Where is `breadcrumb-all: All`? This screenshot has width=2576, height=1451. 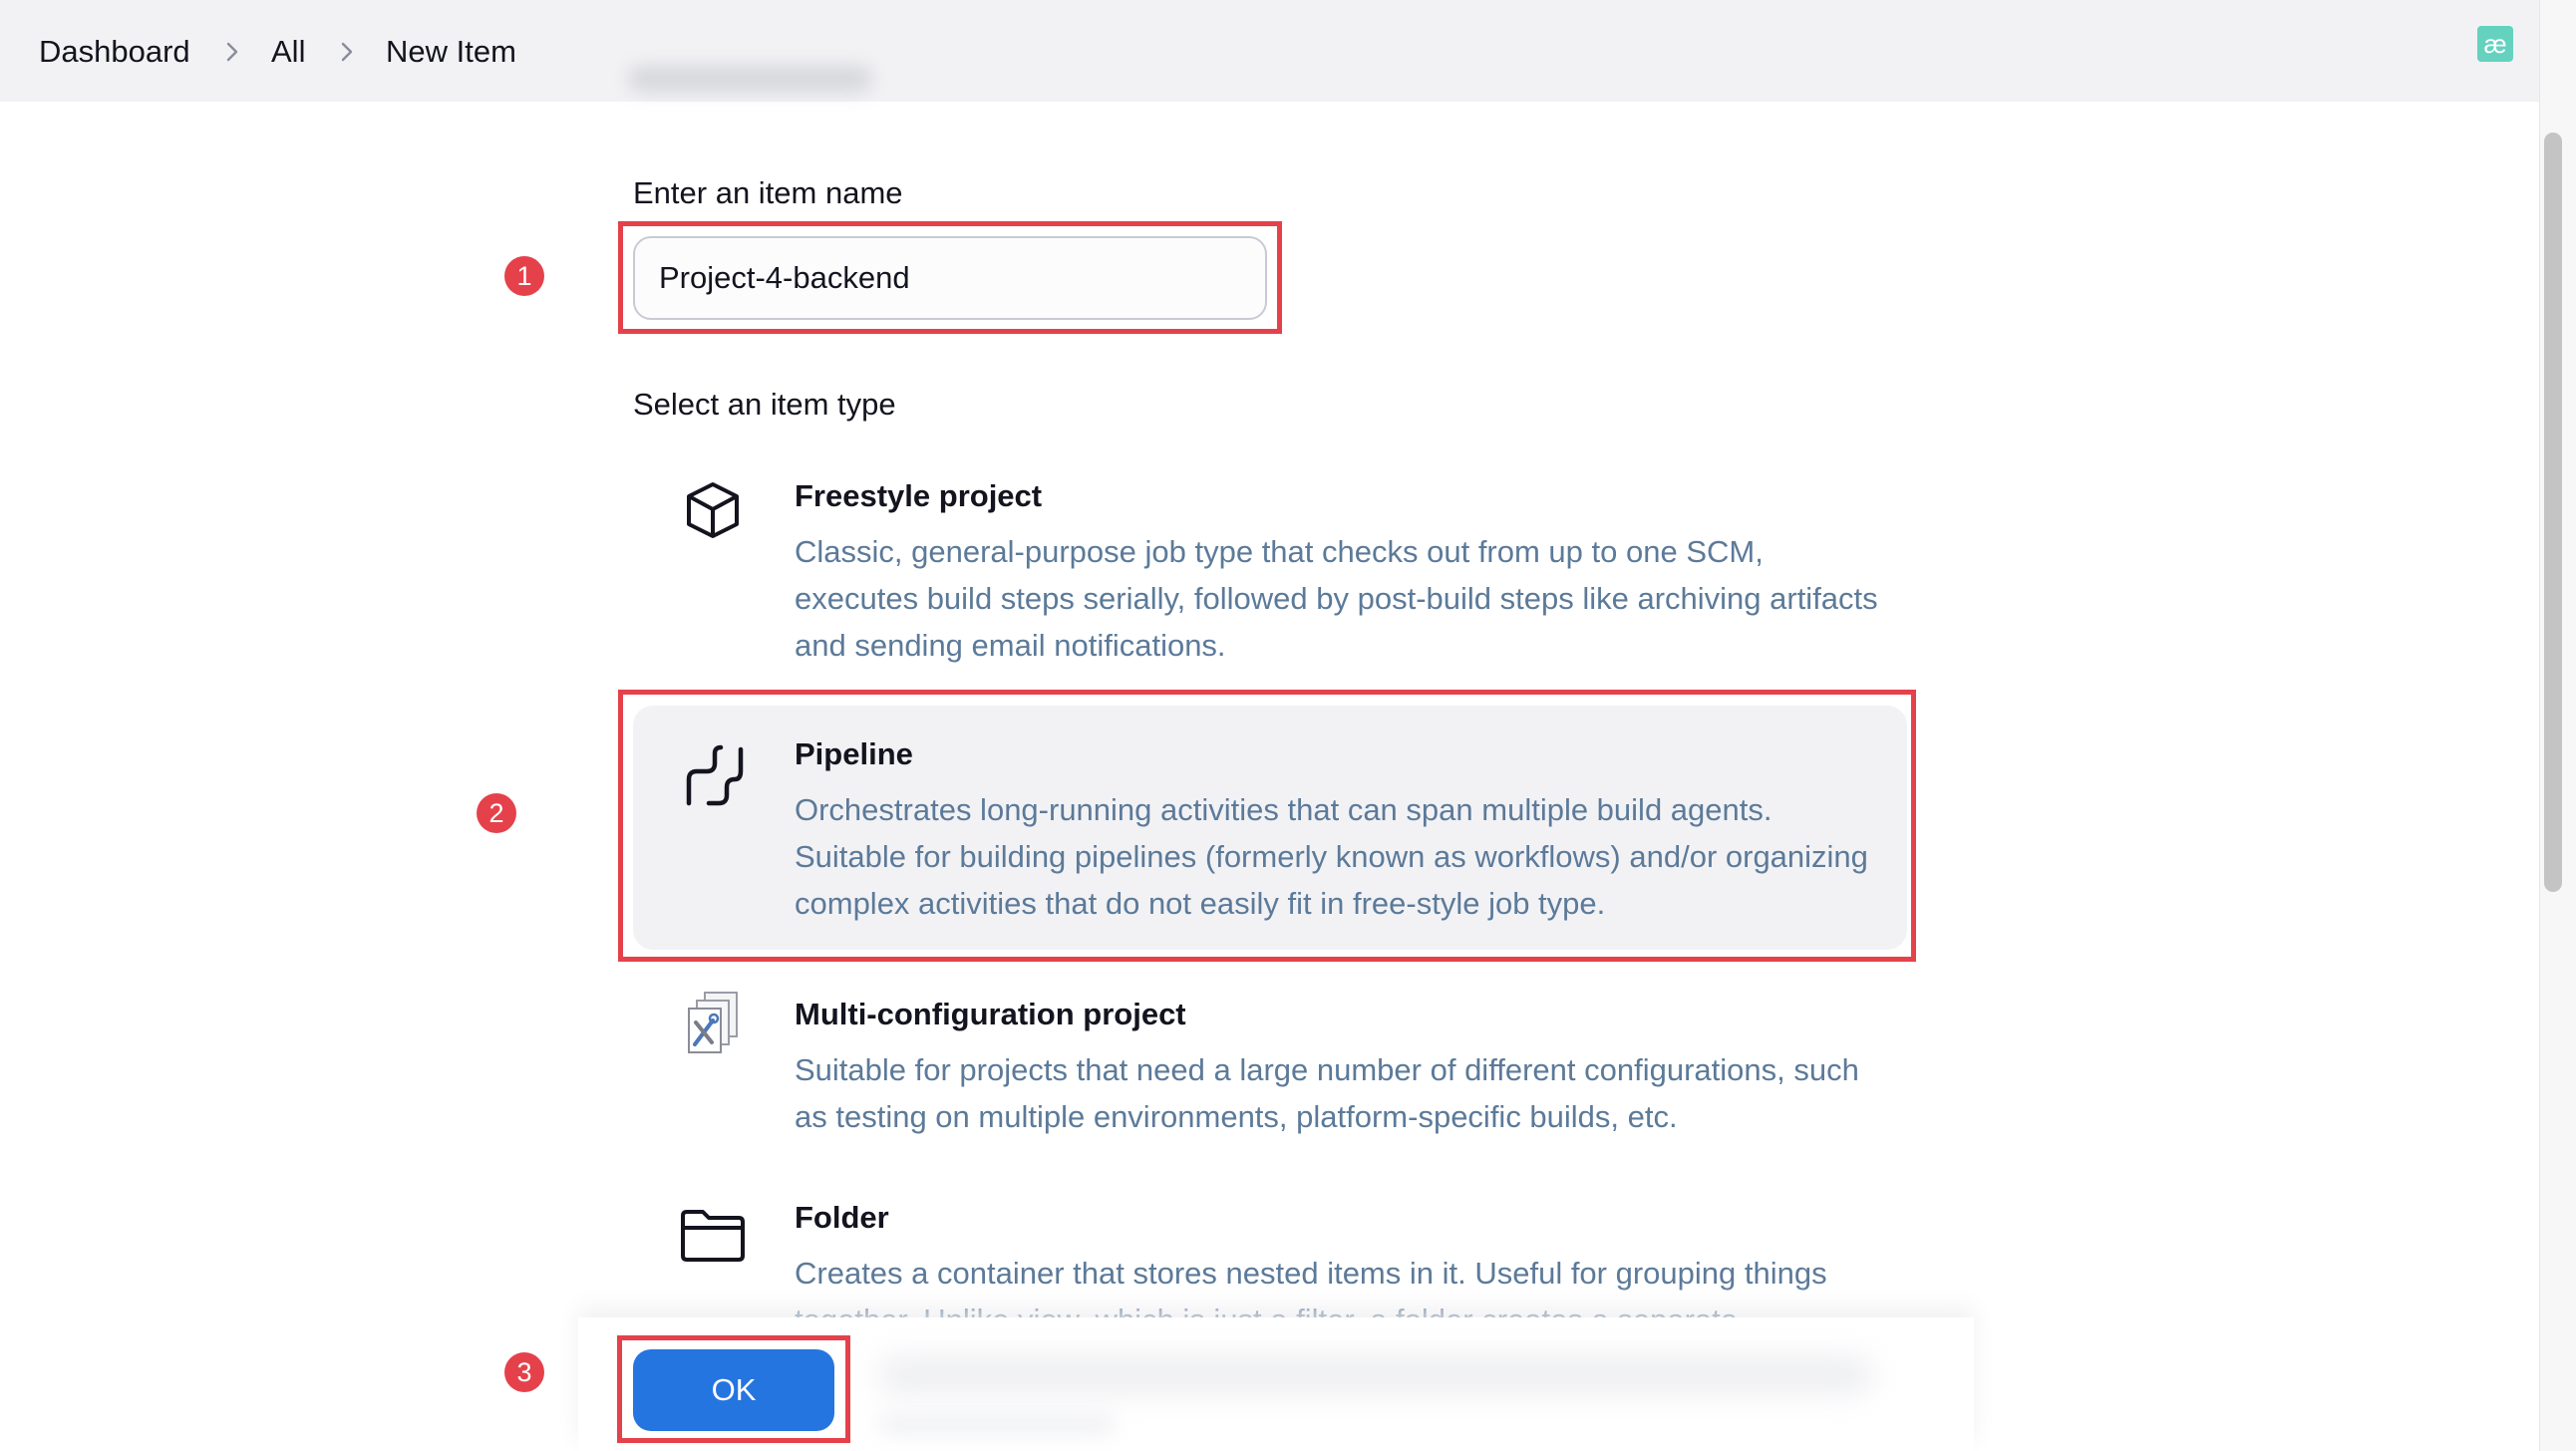
breadcrumb-all: All is located at coordinates (288, 52).